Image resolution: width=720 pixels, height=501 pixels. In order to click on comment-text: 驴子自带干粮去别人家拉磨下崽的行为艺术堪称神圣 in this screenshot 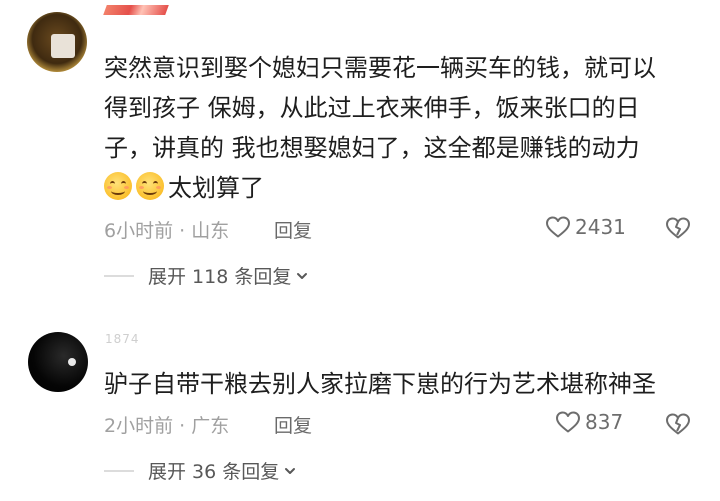, I will do `click(404, 384)`.